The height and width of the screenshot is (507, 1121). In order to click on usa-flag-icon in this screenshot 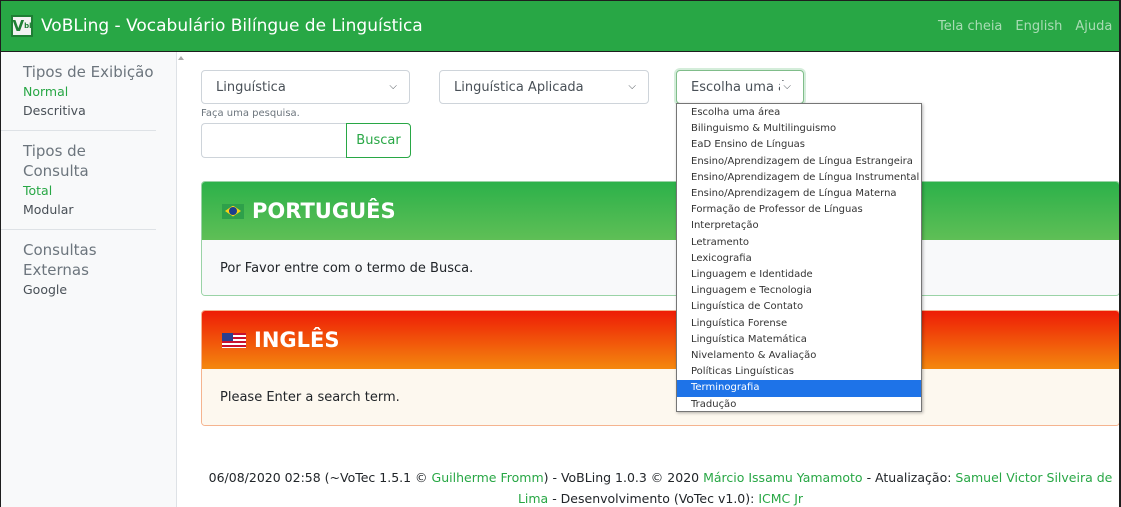, I will do `click(234, 340)`.